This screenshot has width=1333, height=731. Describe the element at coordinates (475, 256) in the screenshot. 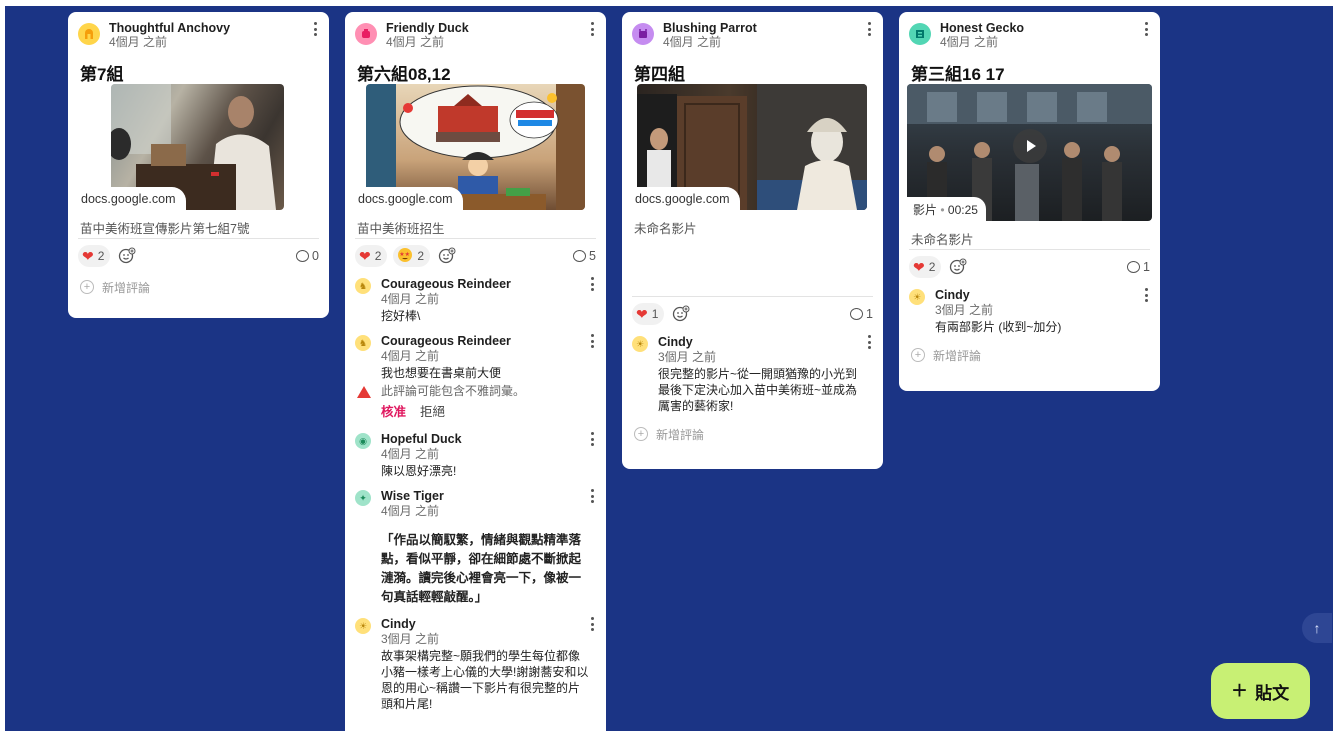

I see `reaction-bar: ❤ 2 ★★ 2 5` at that location.